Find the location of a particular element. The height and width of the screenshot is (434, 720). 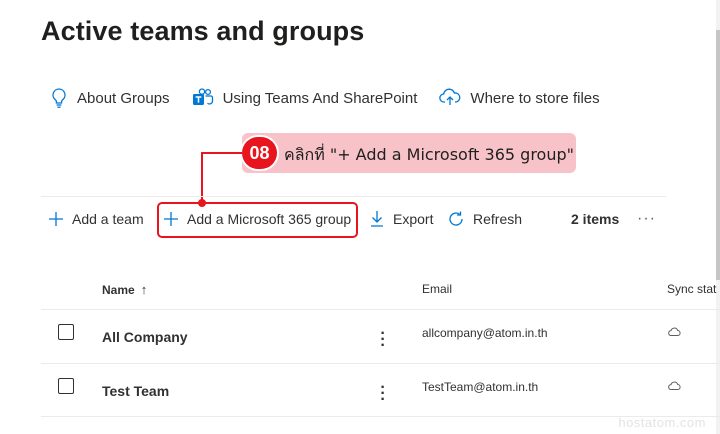

using-teams-sharepoint-link: Using Teams And SharePoint is located at coordinates (305, 98).